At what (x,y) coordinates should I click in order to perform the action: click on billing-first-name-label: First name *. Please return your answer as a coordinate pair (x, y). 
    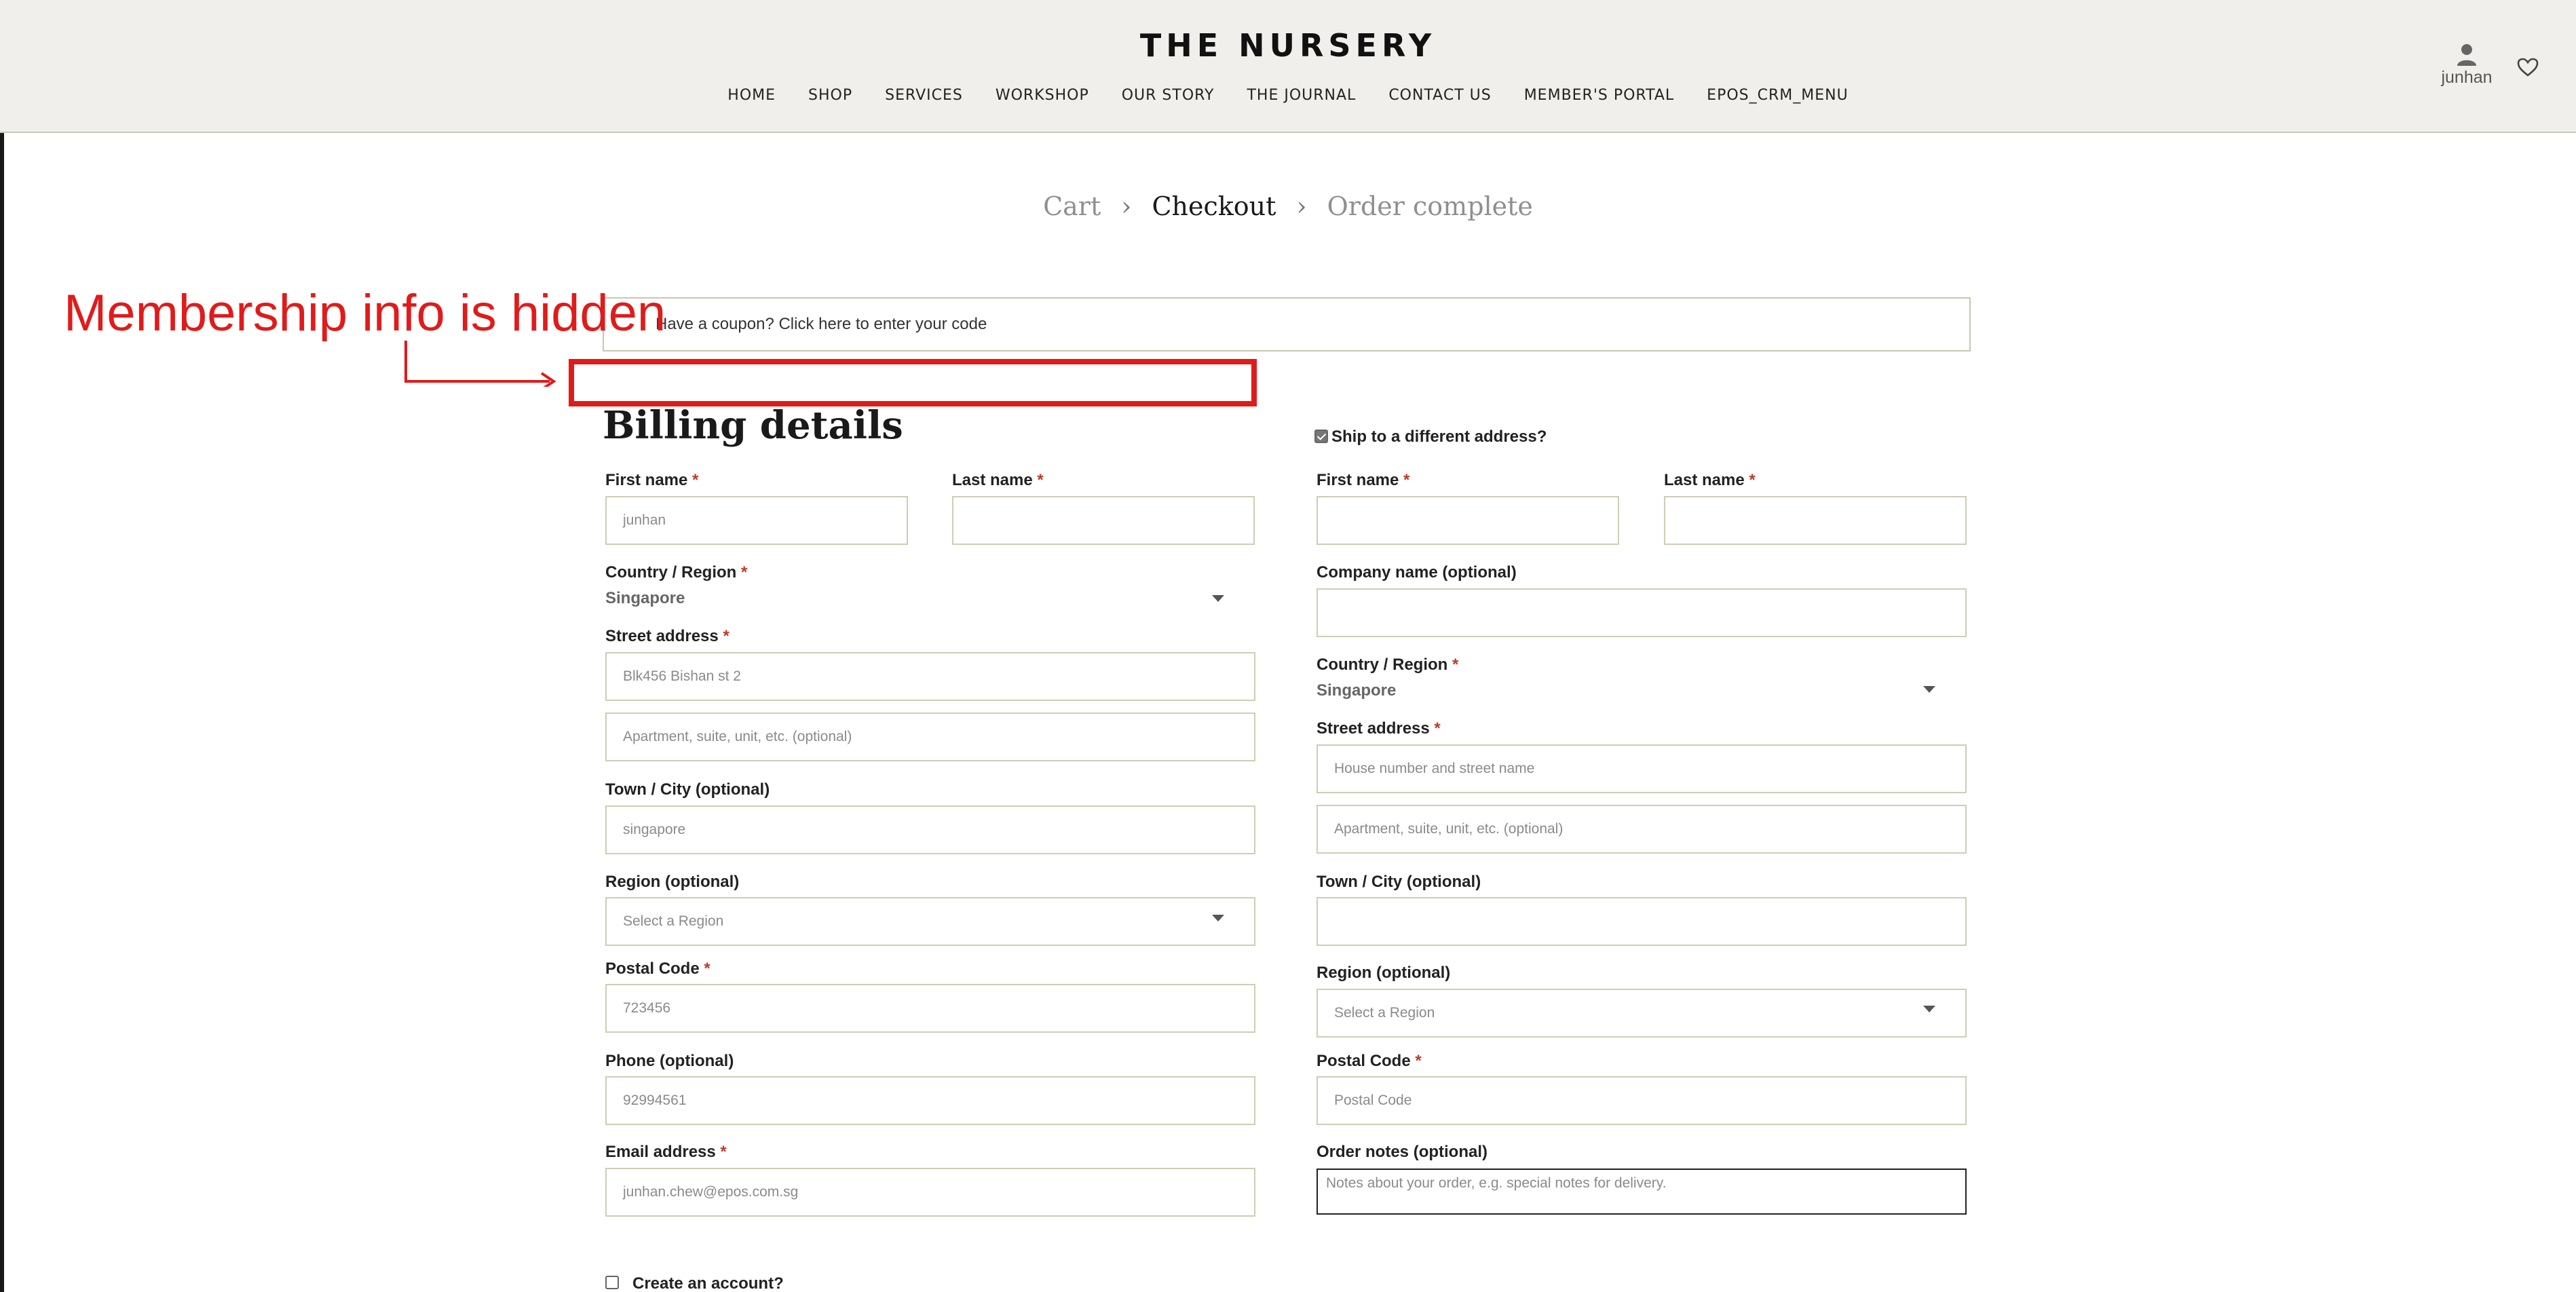
    Looking at the image, I should click on (652, 480).